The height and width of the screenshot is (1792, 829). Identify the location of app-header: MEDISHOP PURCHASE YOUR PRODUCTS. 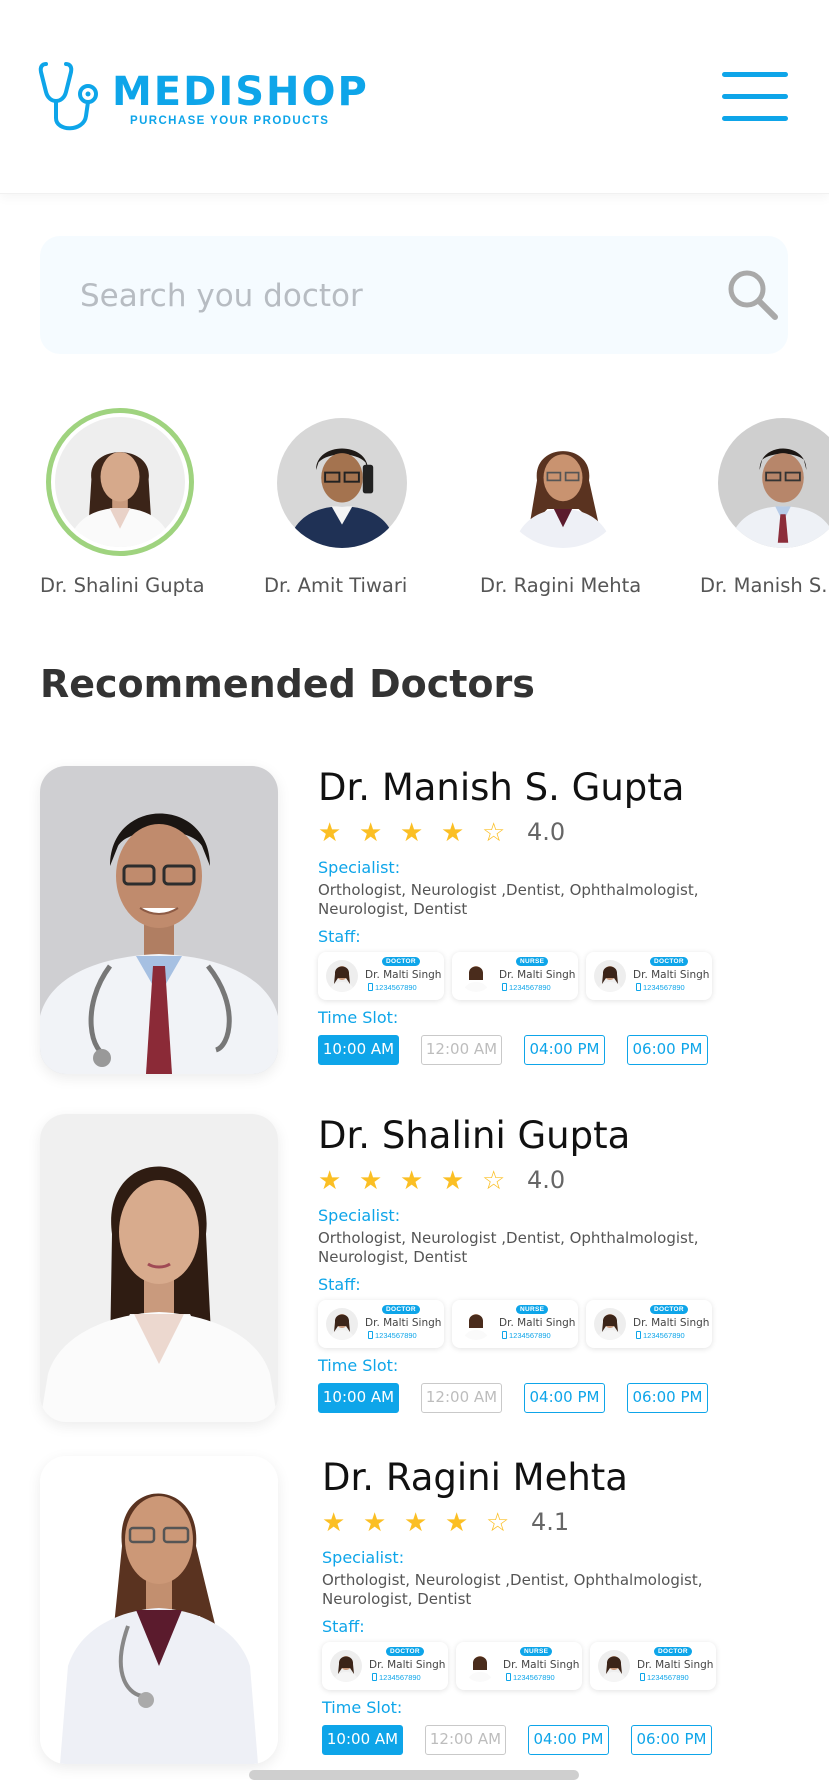
(414, 97).